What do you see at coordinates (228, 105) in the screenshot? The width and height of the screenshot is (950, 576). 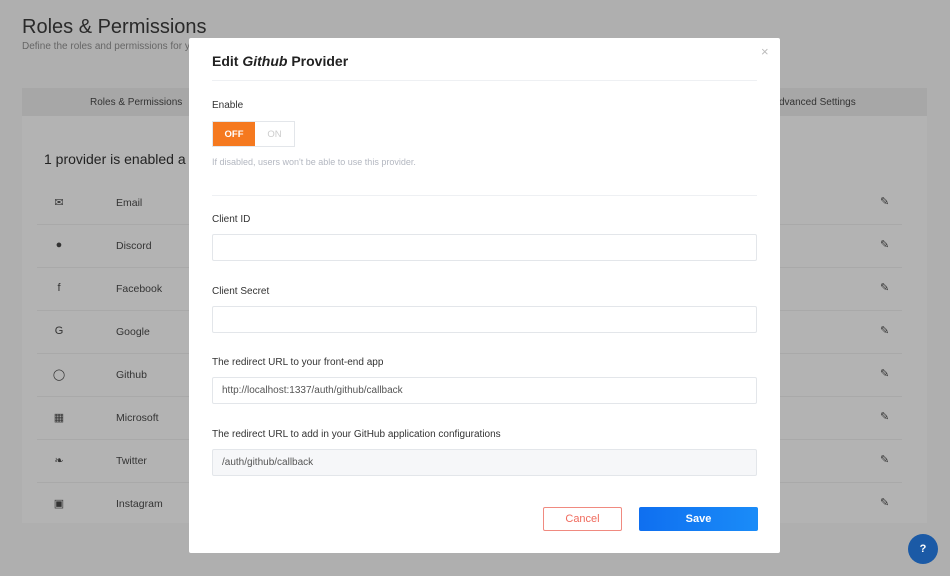 I see `enable-label: Enable` at bounding box center [228, 105].